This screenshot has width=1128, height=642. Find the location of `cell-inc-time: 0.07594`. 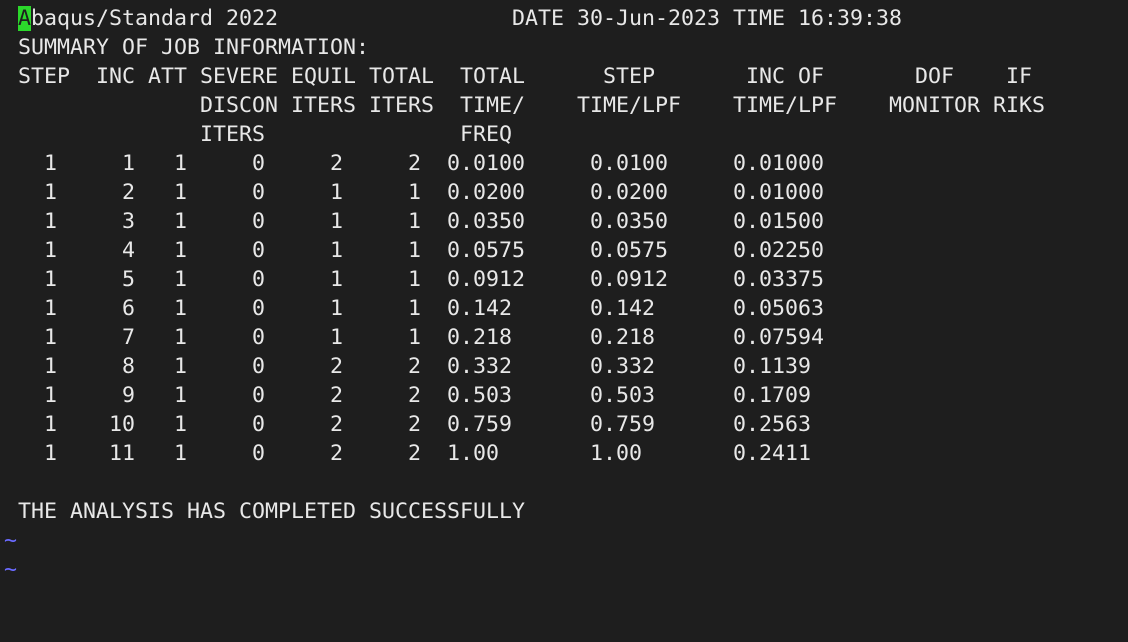

cell-inc-time: 0.07594 is located at coordinates (779, 337).